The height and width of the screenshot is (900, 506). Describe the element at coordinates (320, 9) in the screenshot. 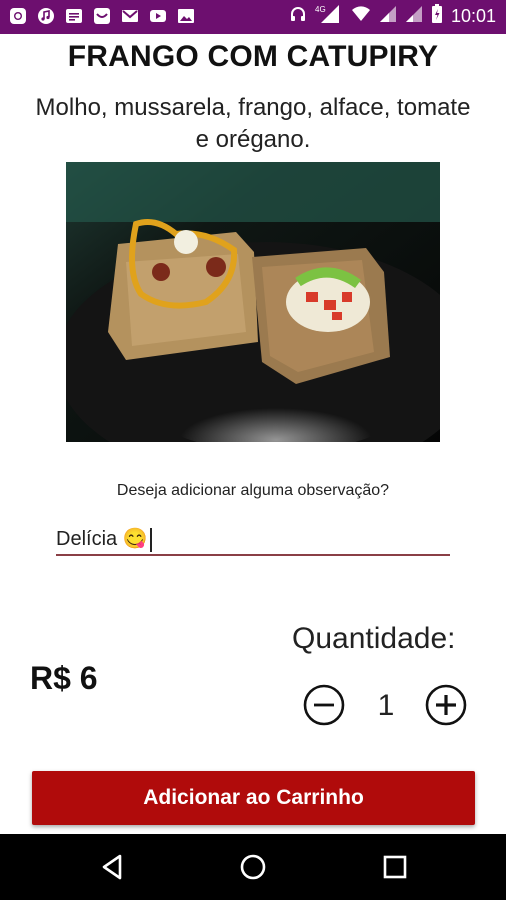

I see `network-type-label: 4G` at that location.